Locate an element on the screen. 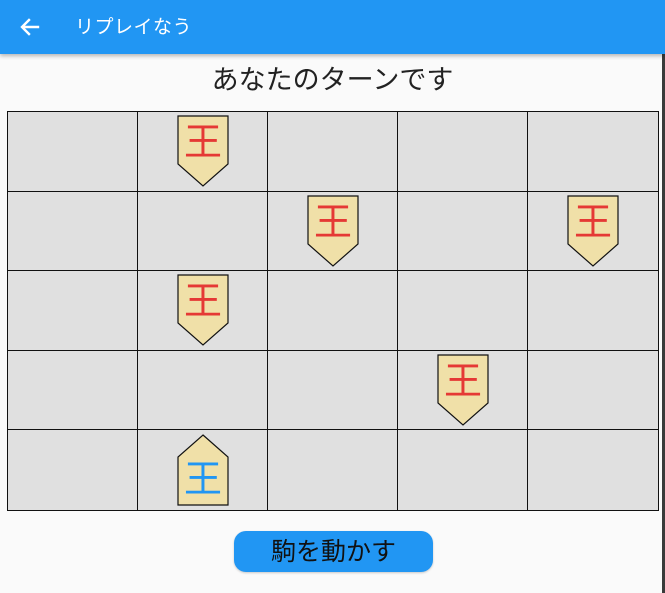  board-cell-r3-c1 is located at coordinates (203, 390).